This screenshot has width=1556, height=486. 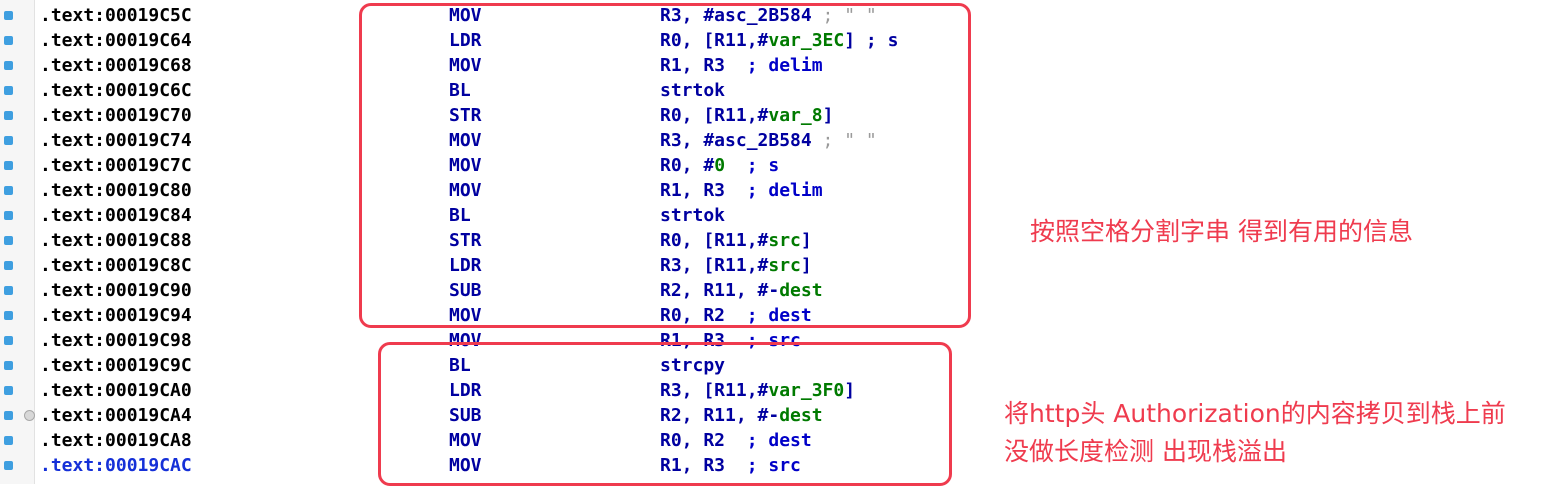 I want to click on address: .text:00019CA4, so click(x=116, y=415).